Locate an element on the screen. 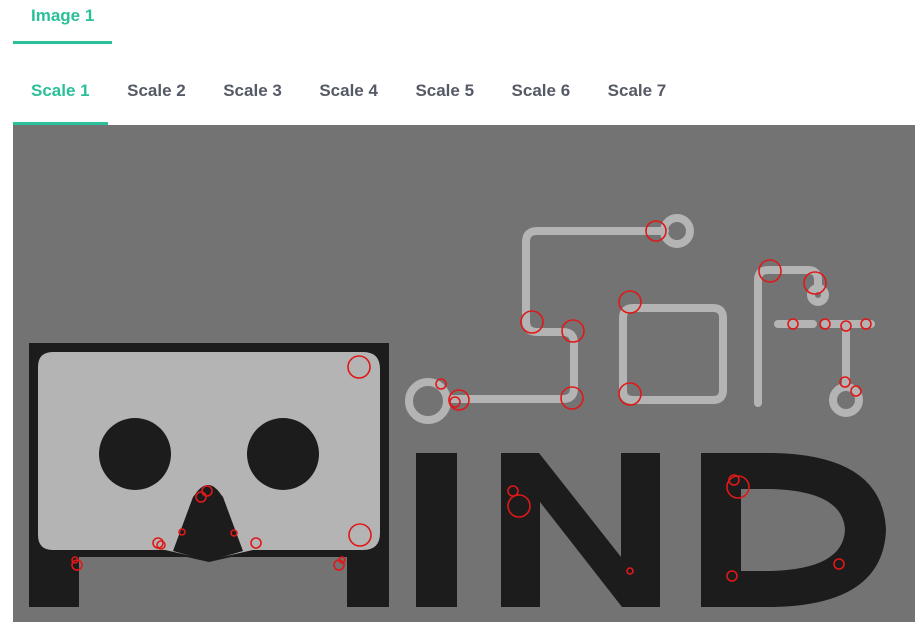  tab-scale-7: Scale 7 is located at coordinates (637, 91).